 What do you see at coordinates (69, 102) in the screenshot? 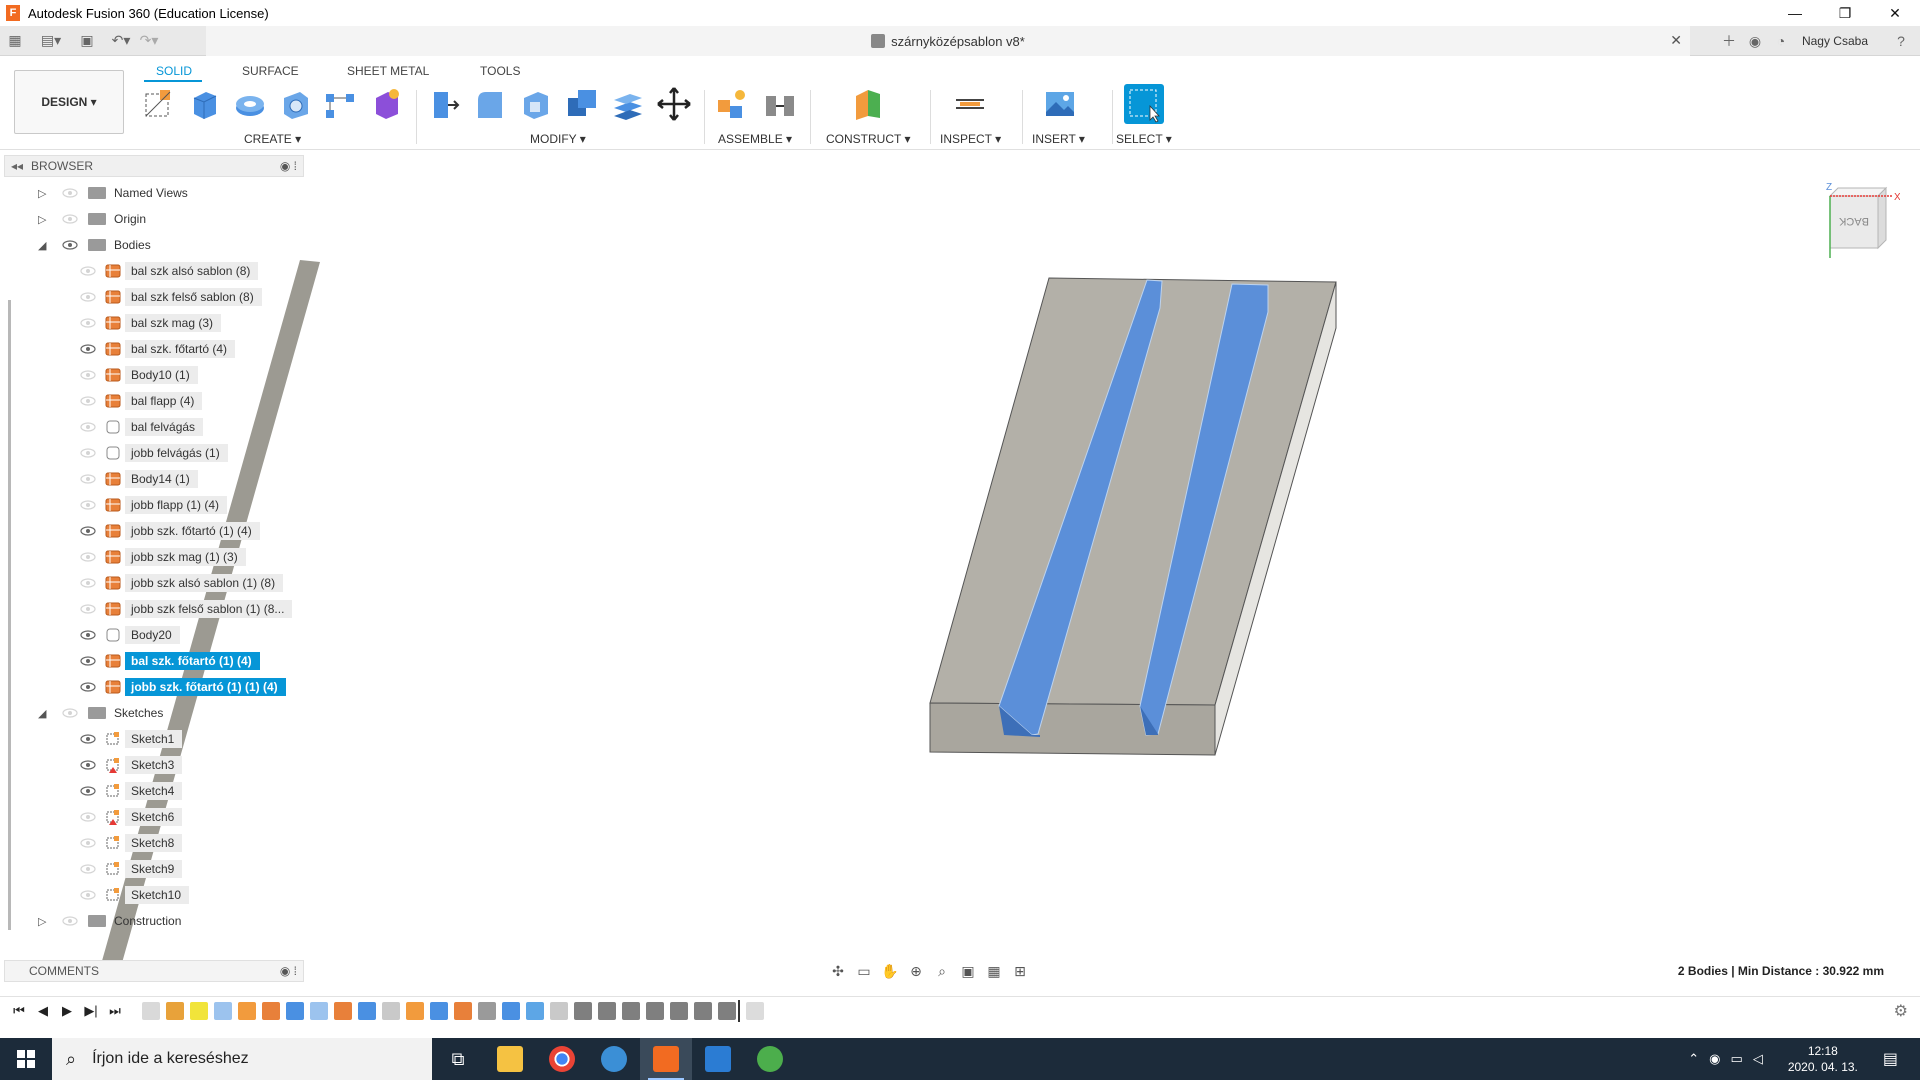
I see `workspace-switcher: DESIGN ▾` at bounding box center [69, 102].